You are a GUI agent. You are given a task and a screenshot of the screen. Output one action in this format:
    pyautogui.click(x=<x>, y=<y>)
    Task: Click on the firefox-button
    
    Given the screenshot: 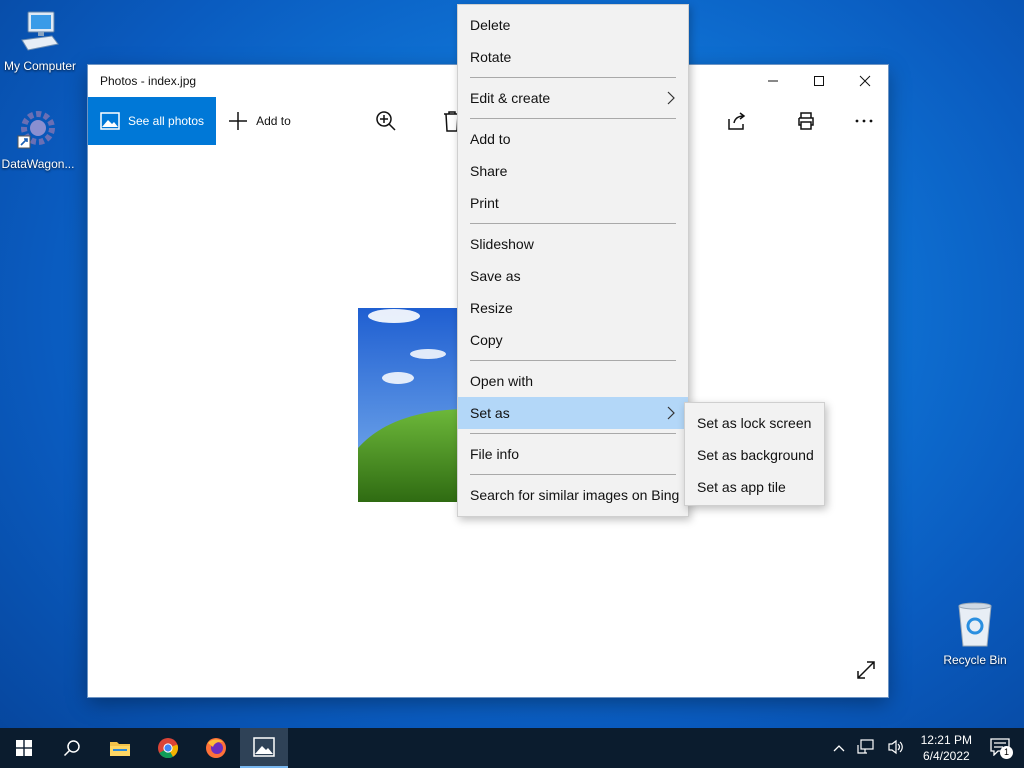 What is the action you would take?
    pyautogui.click(x=216, y=748)
    